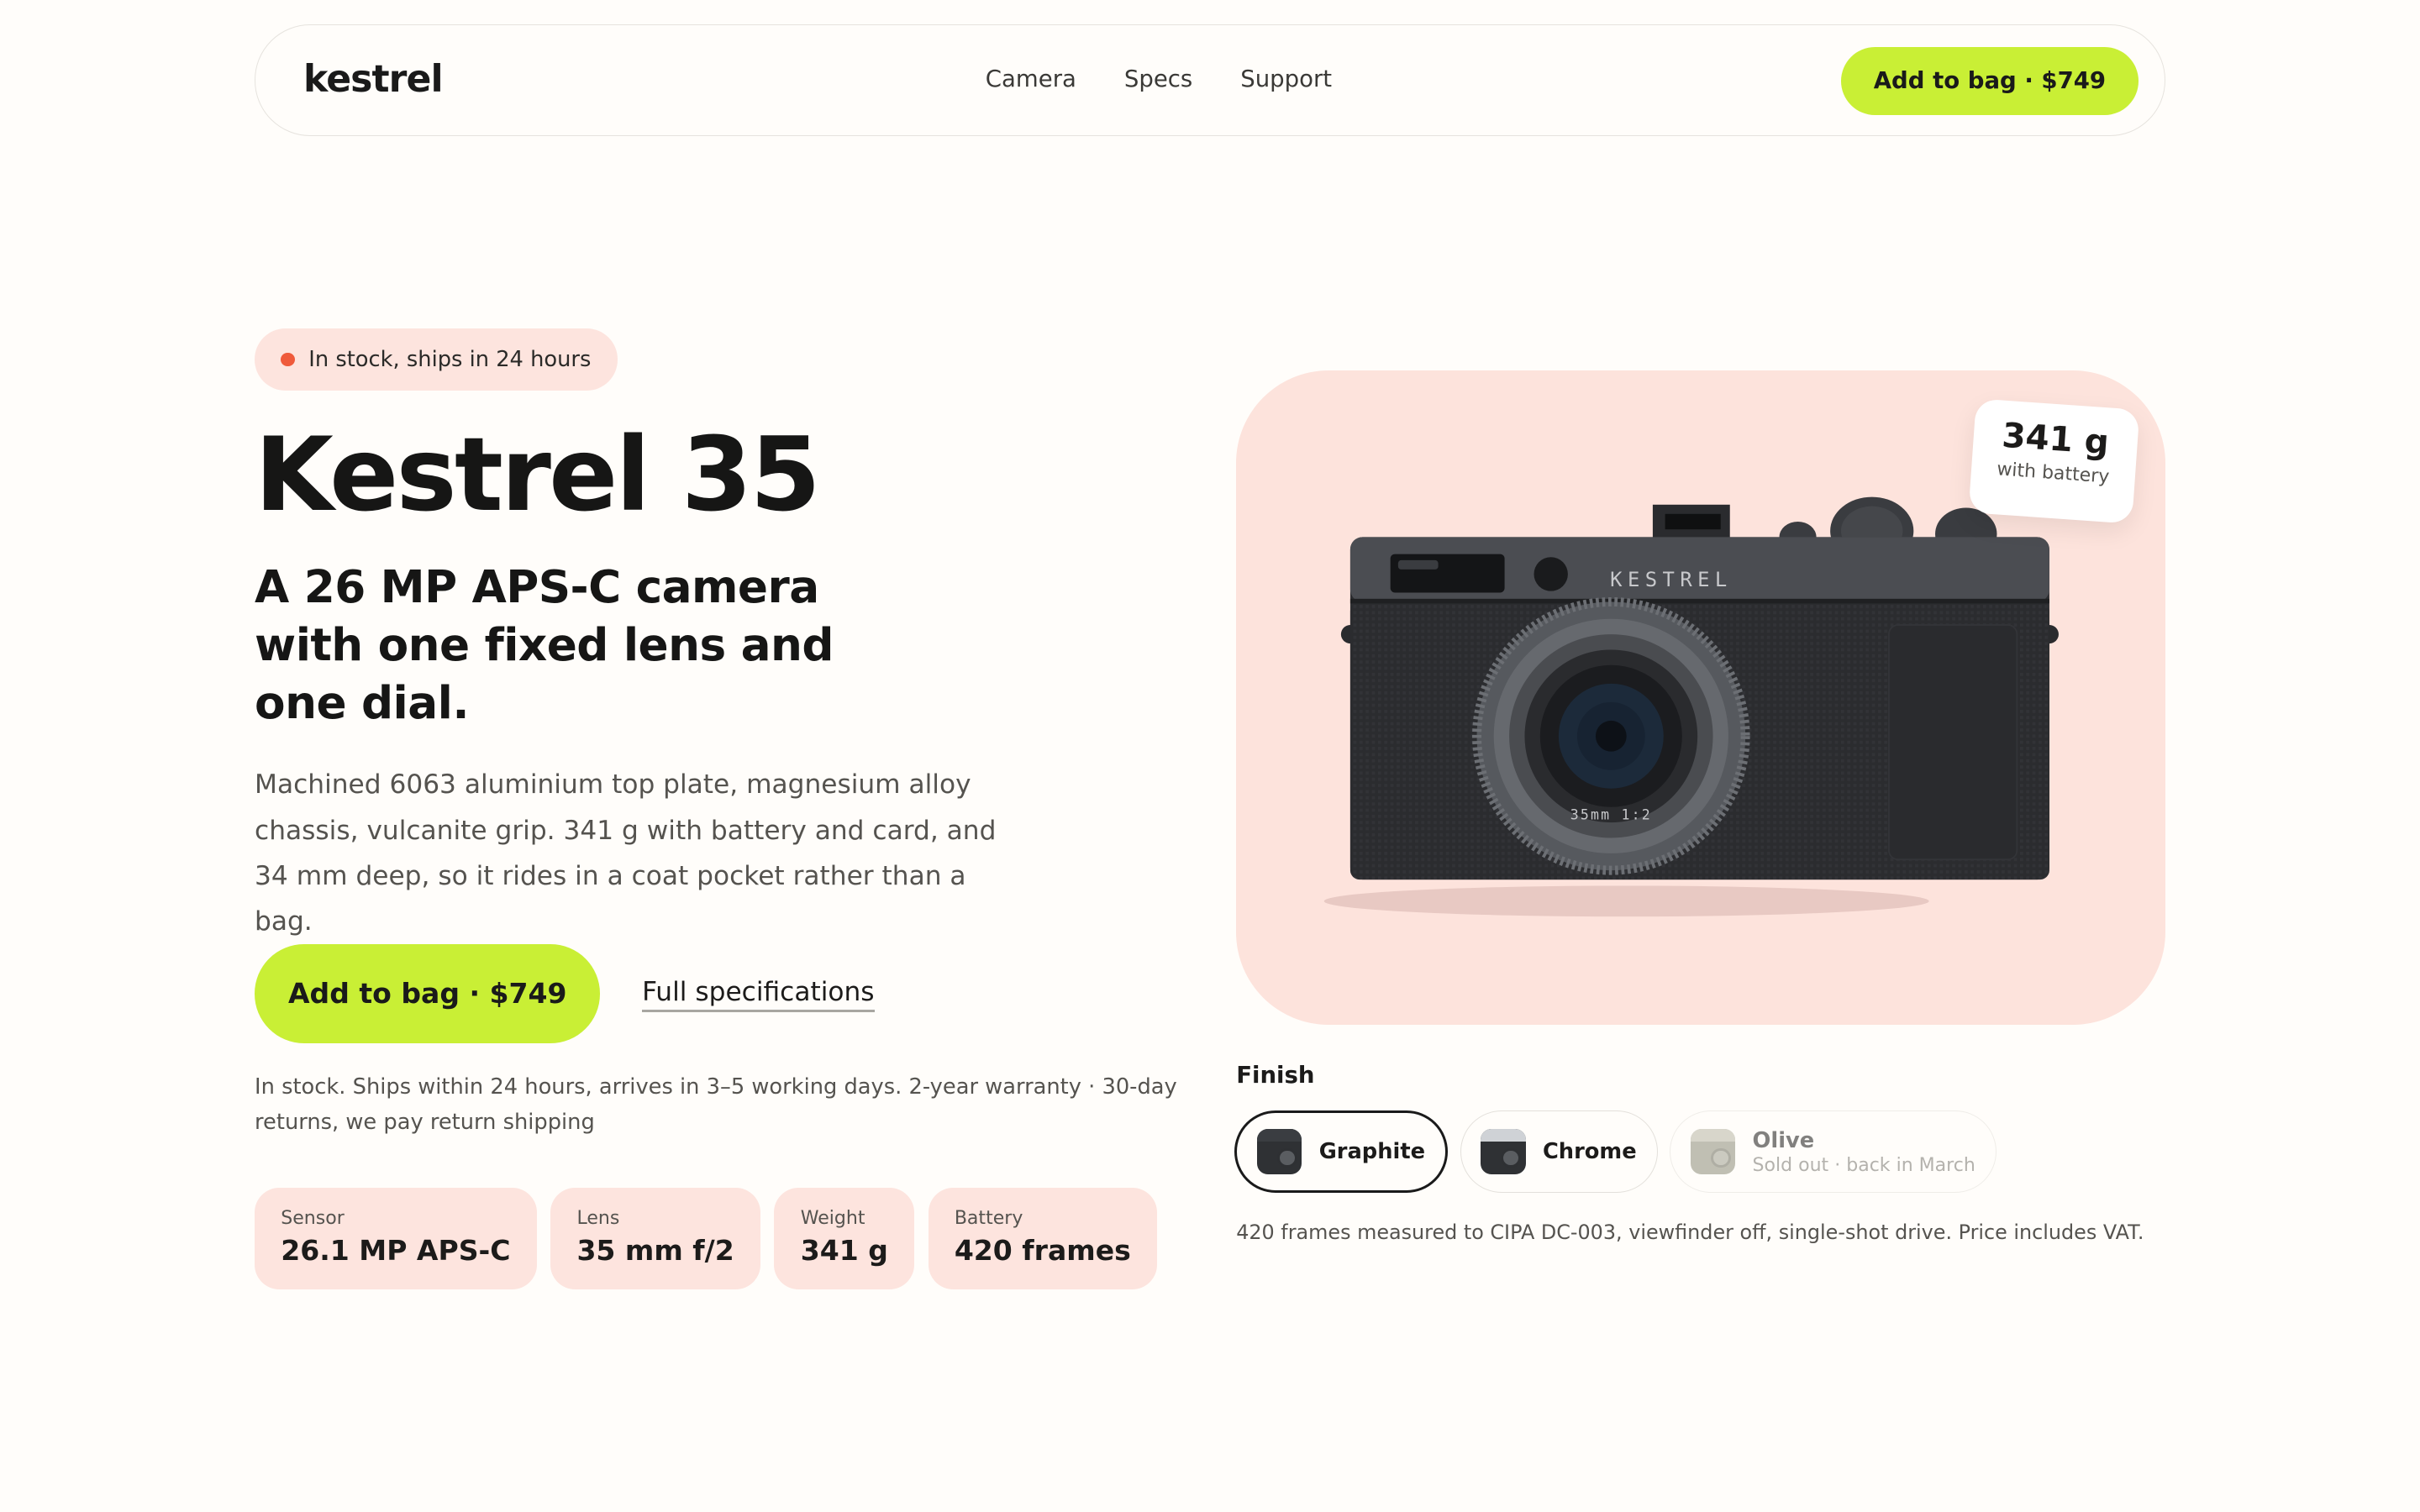 The height and width of the screenshot is (1512, 2420). I want to click on nav-link-specs: Specs, so click(1158, 79).